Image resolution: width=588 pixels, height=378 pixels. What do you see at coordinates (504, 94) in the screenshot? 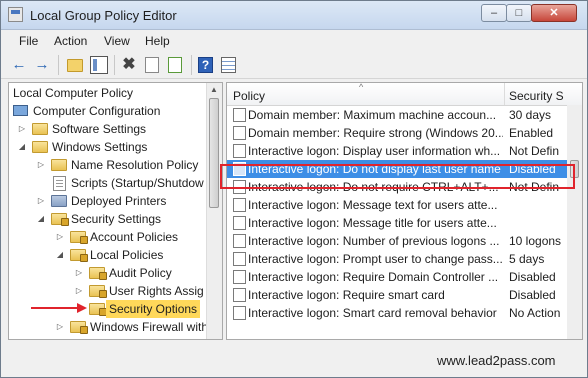
I see `column-divider` at bounding box center [504, 94].